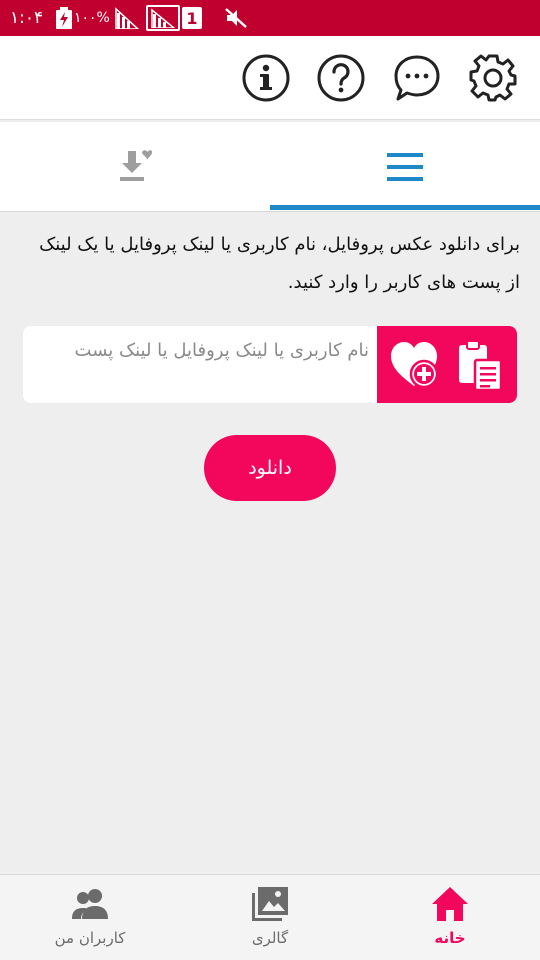  I want to click on tab-menu, so click(405, 167).